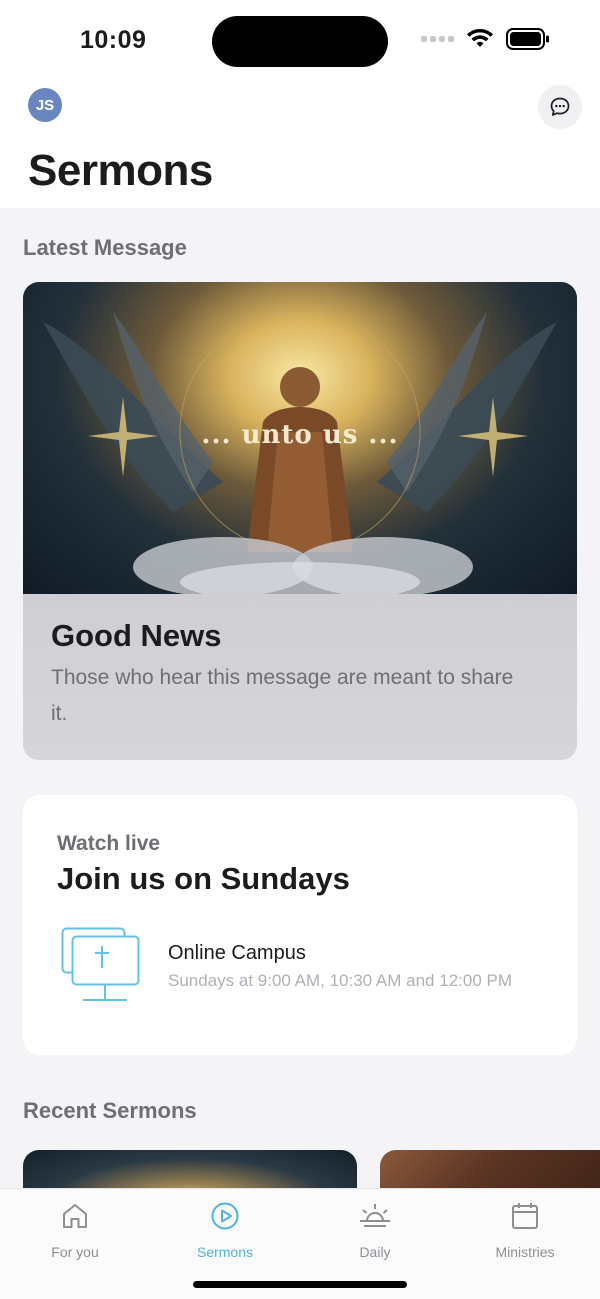 The height and width of the screenshot is (1299, 600). What do you see at coordinates (237, 953) in the screenshot?
I see `campus-name: Online Campus` at bounding box center [237, 953].